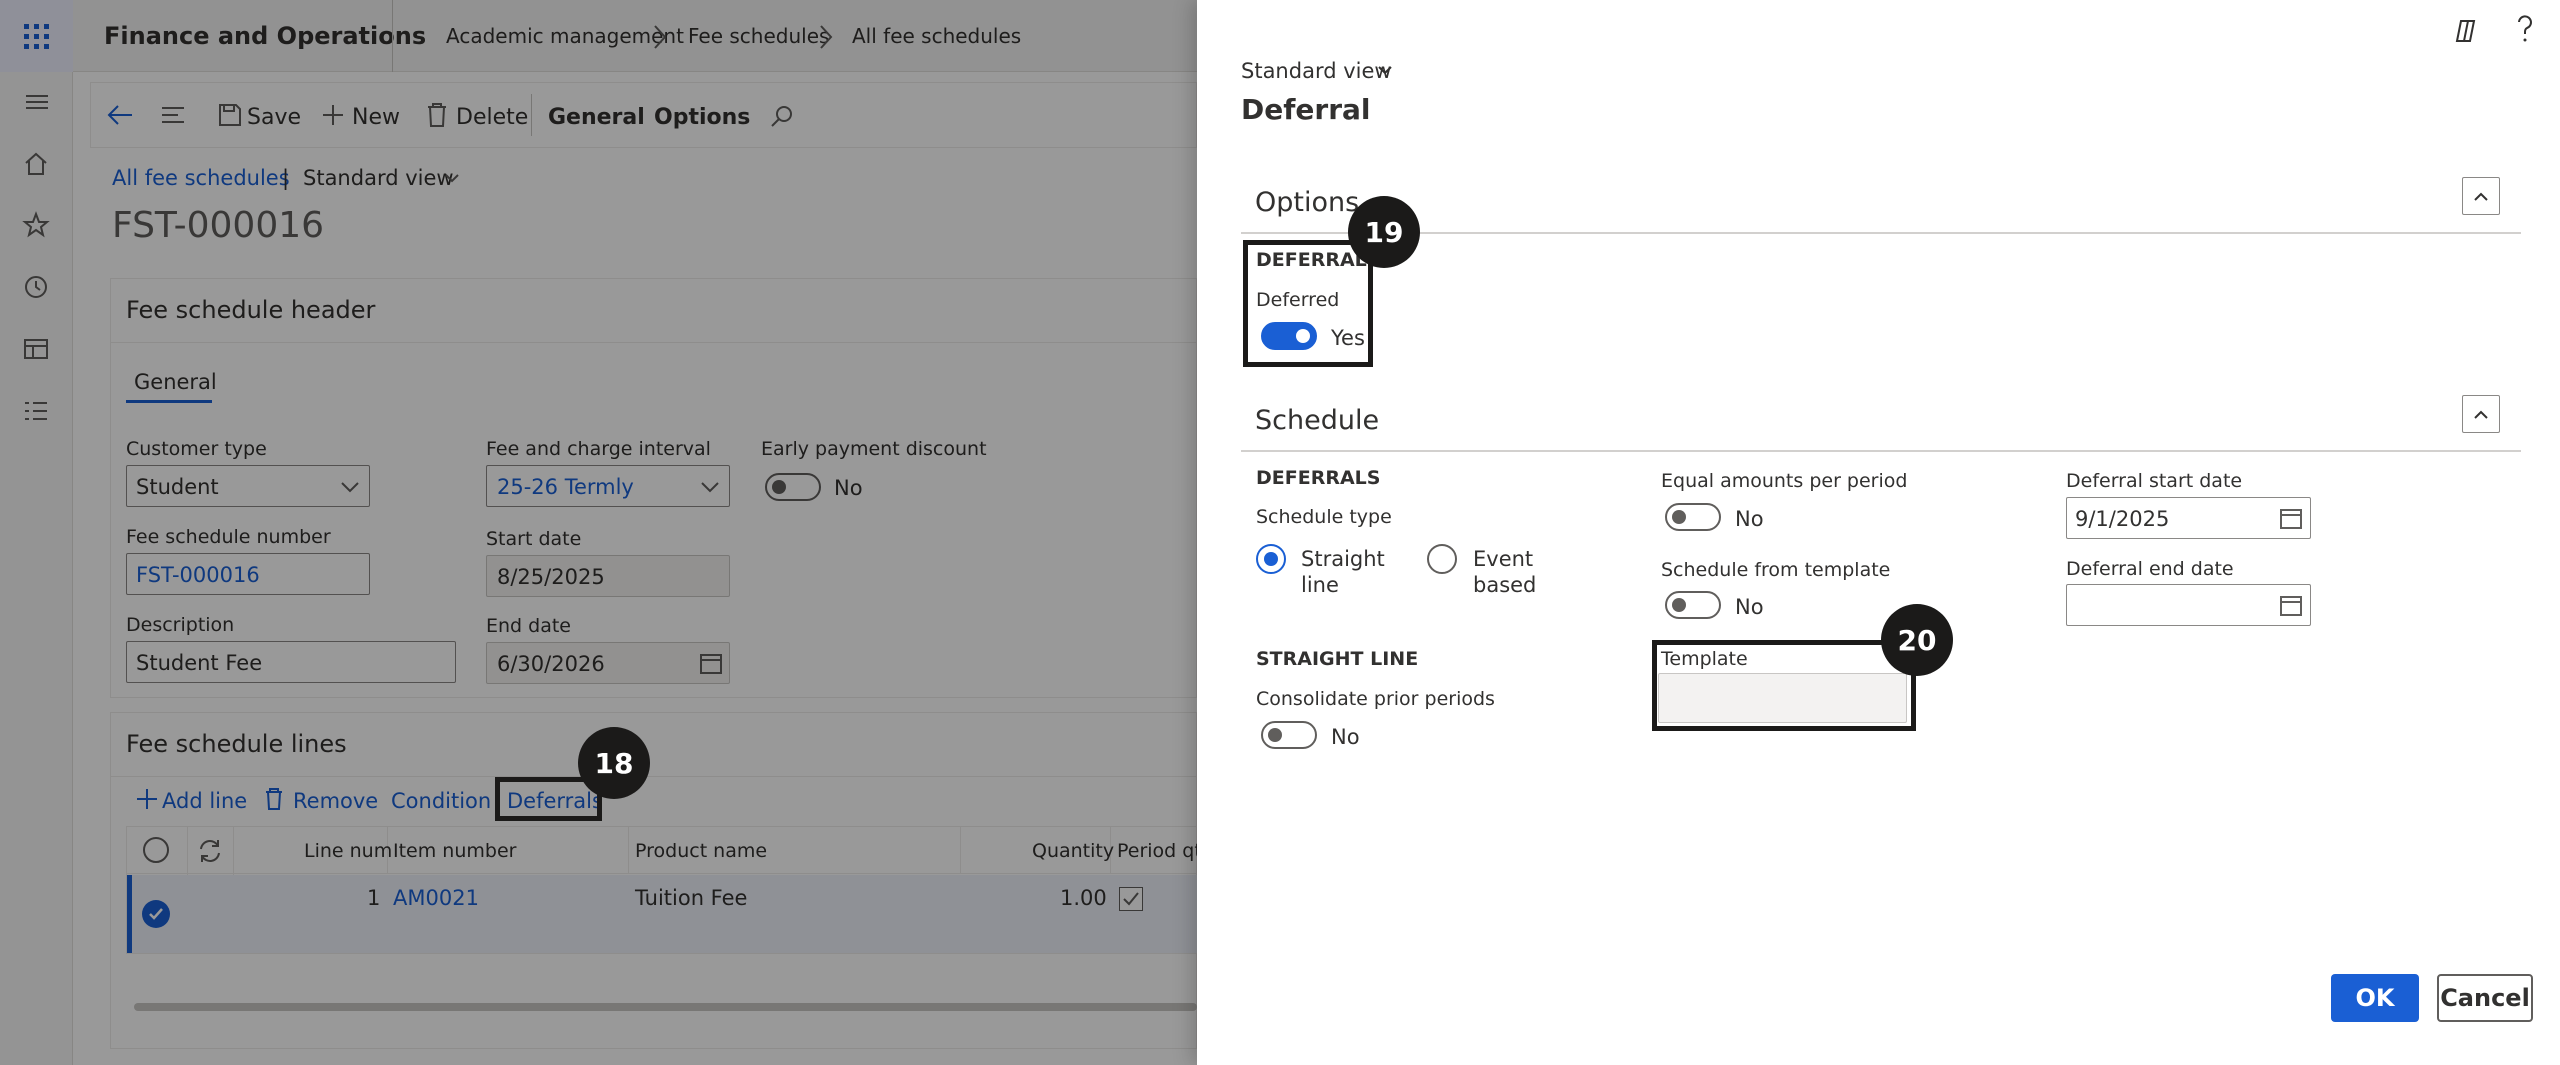 This screenshot has height=1065, width=2560. What do you see at coordinates (1324, 517) in the screenshot?
I see `schedule-type-label: Schedule type` at bounding box center [1324, 517].